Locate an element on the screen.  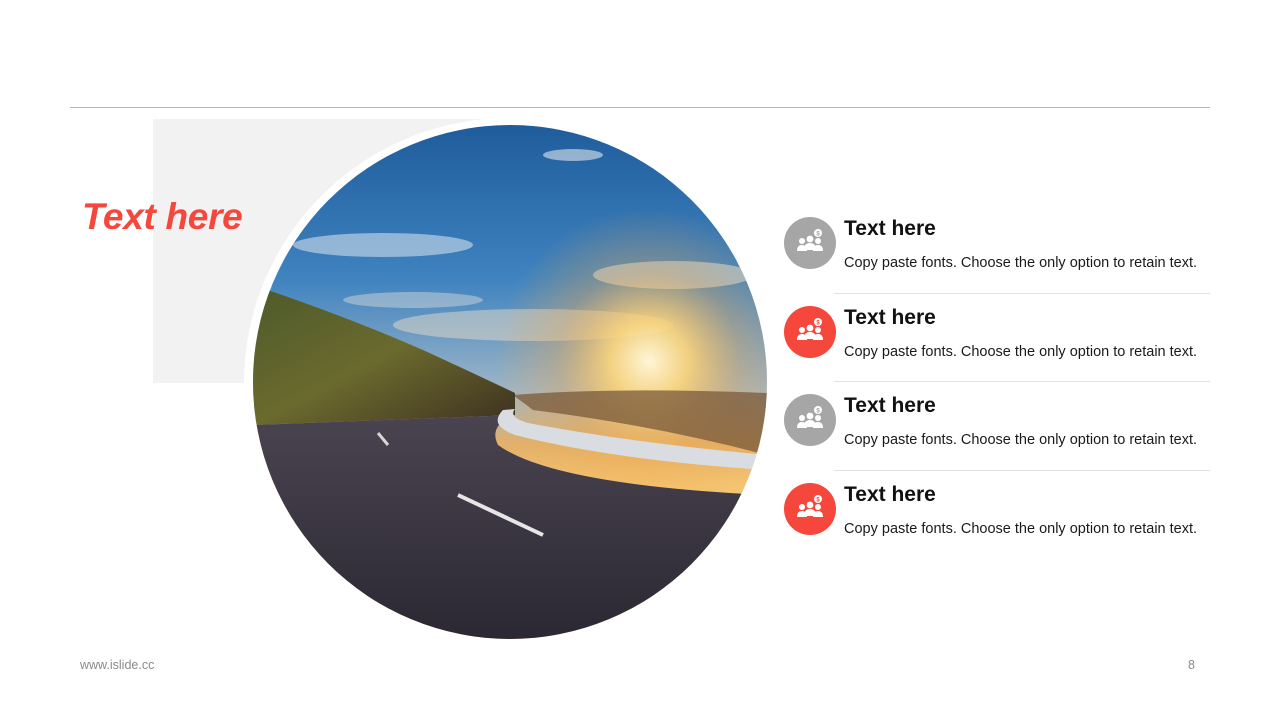
slide-title: Text here is located at coordinates (162, 216).